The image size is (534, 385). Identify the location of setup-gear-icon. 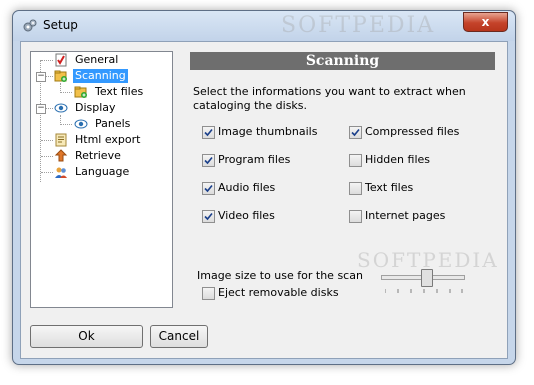
(30, 25).